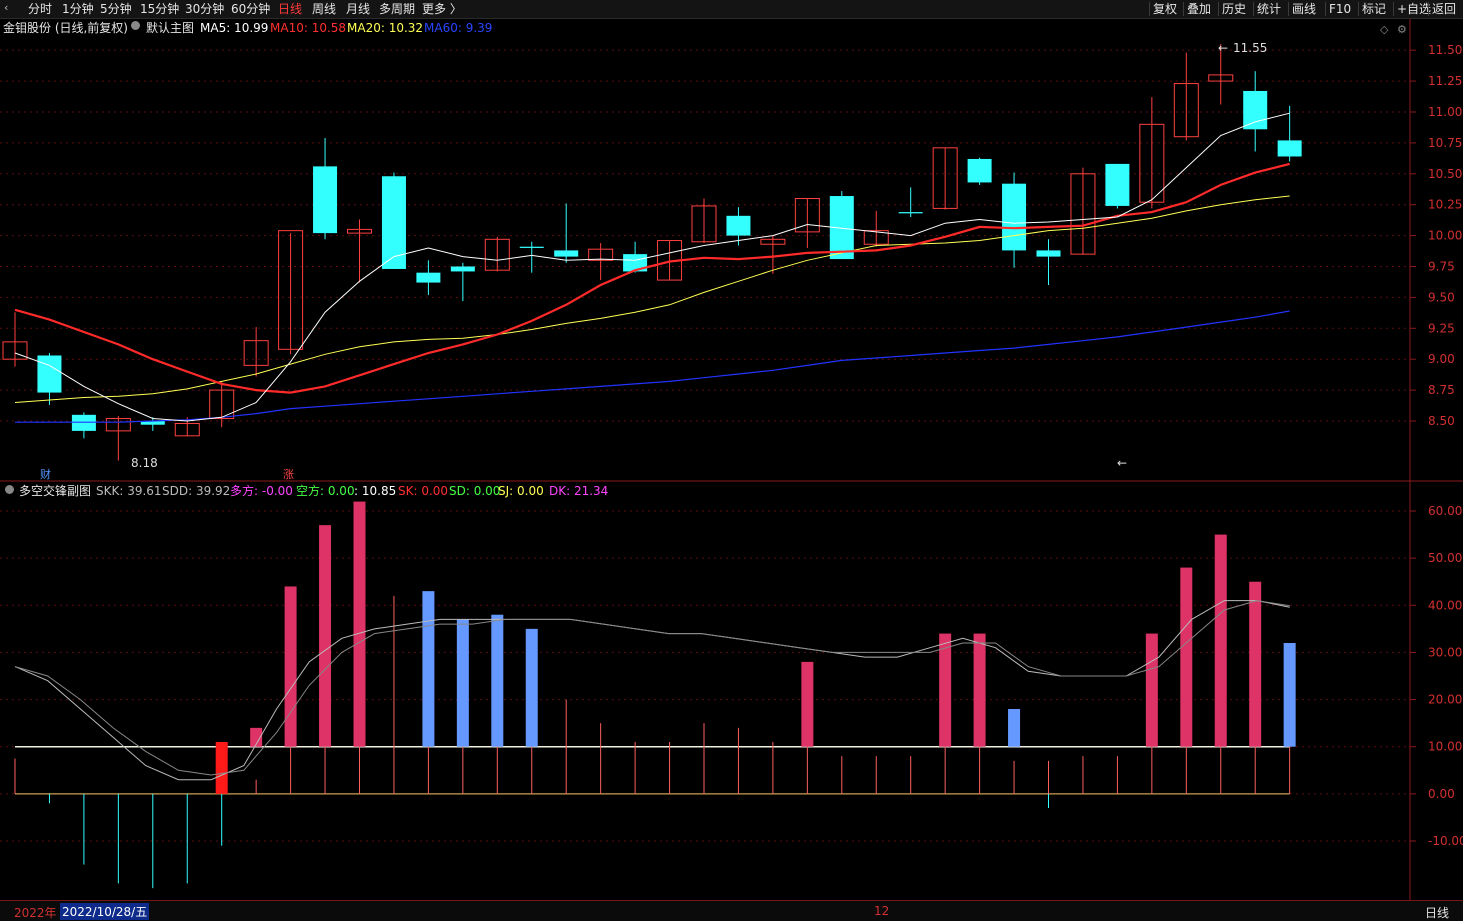 The width and height of the screenshot is (1463, 921). Describe the element at coordinates (288, 474) in the screenshot. I see `limit-up-marker: 涨` at that location.